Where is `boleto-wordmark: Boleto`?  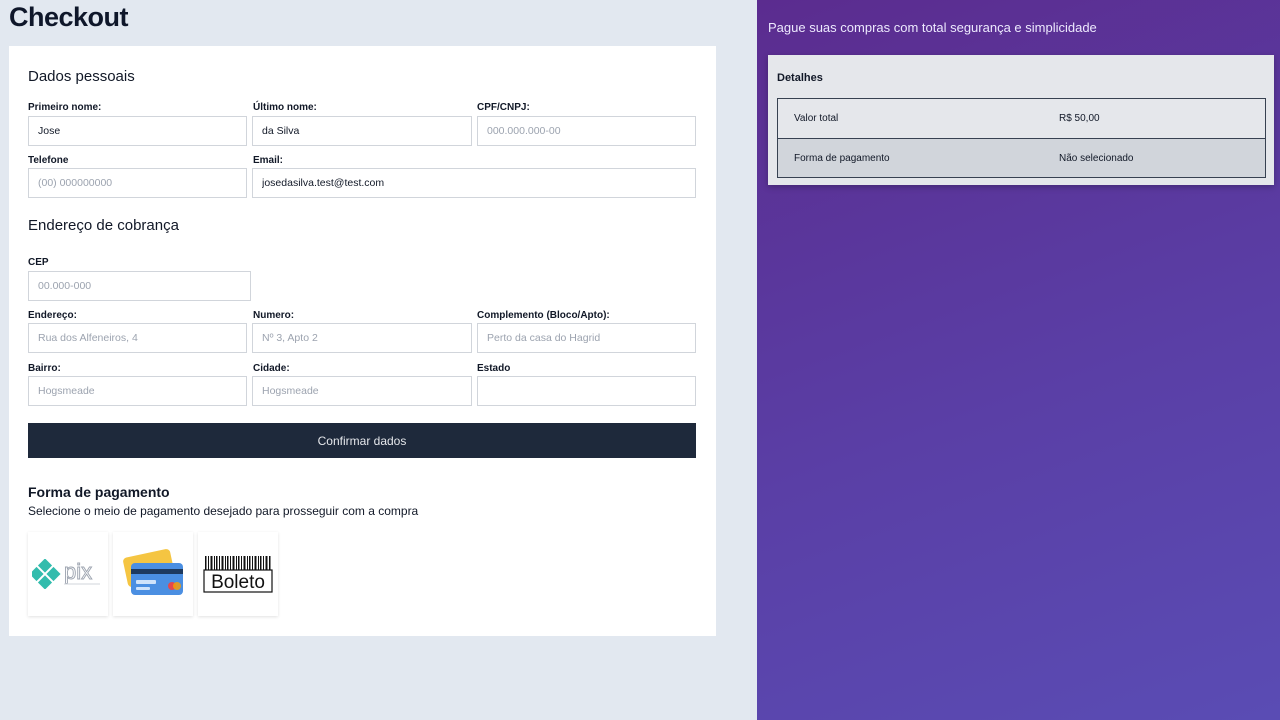
boleto-wordmark: Boleto is located at coordinates (238, 582).